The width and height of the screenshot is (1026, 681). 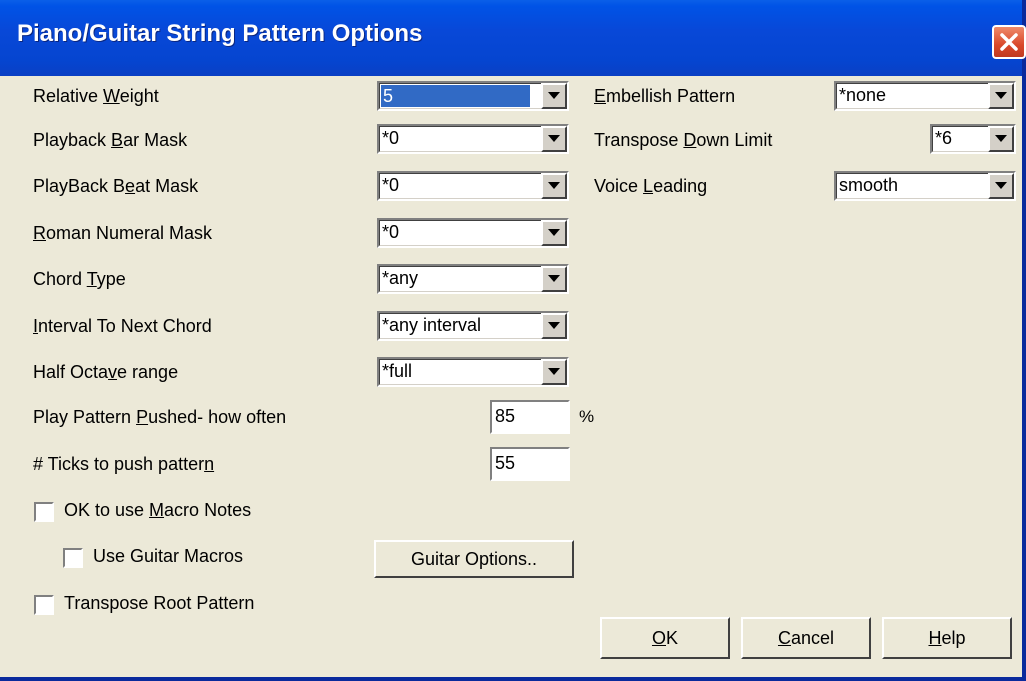 What do you see at coordinates (160, 417) in the screenshot?
I see `play-pattern-pushed-label: Play Pattern Pushed- how often` at bounding box center [160, 417].